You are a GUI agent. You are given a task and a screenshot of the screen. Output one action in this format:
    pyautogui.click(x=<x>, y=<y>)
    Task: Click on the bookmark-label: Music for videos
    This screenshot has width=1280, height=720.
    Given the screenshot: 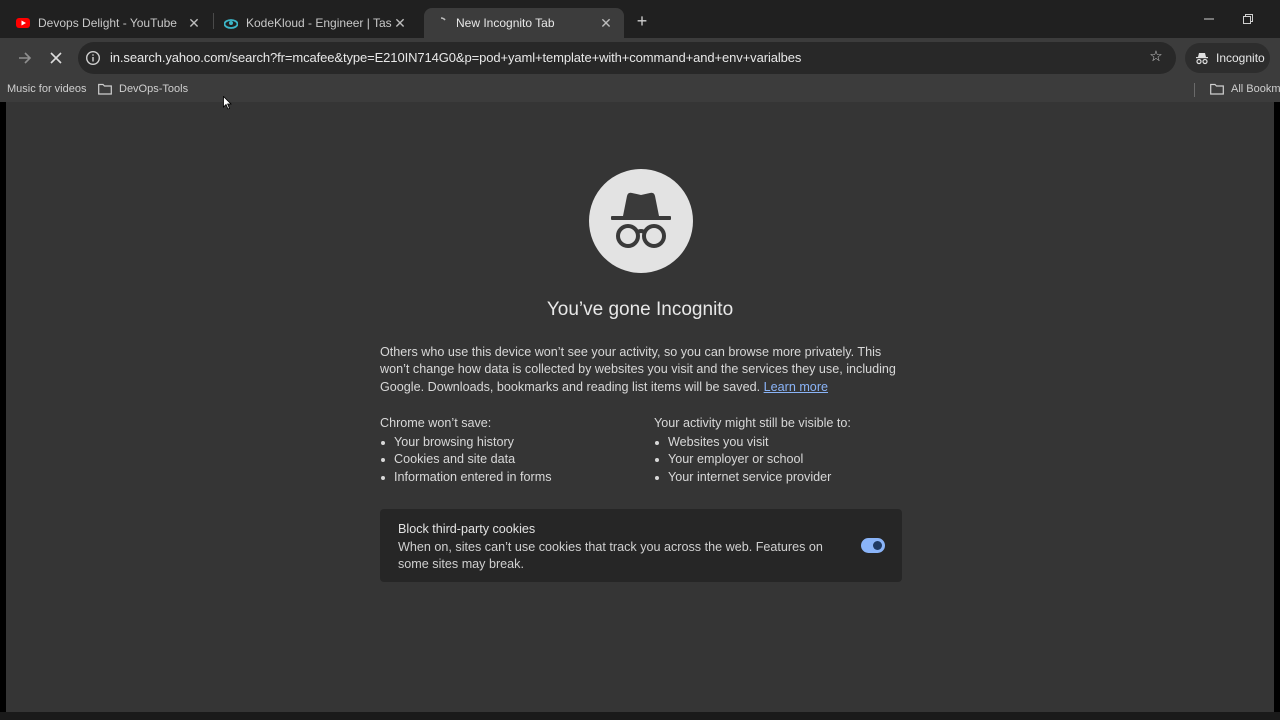 What is the action you would take?
    pyautogui.click(x=47, y=89)
    